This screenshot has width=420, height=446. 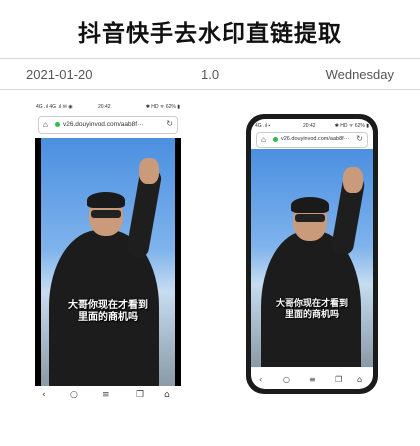 I want to click on status-bar: 4G .ıl ▪ 20:42 ✱ HD ᯤ 62% ▮, so click(x=312, y=125).